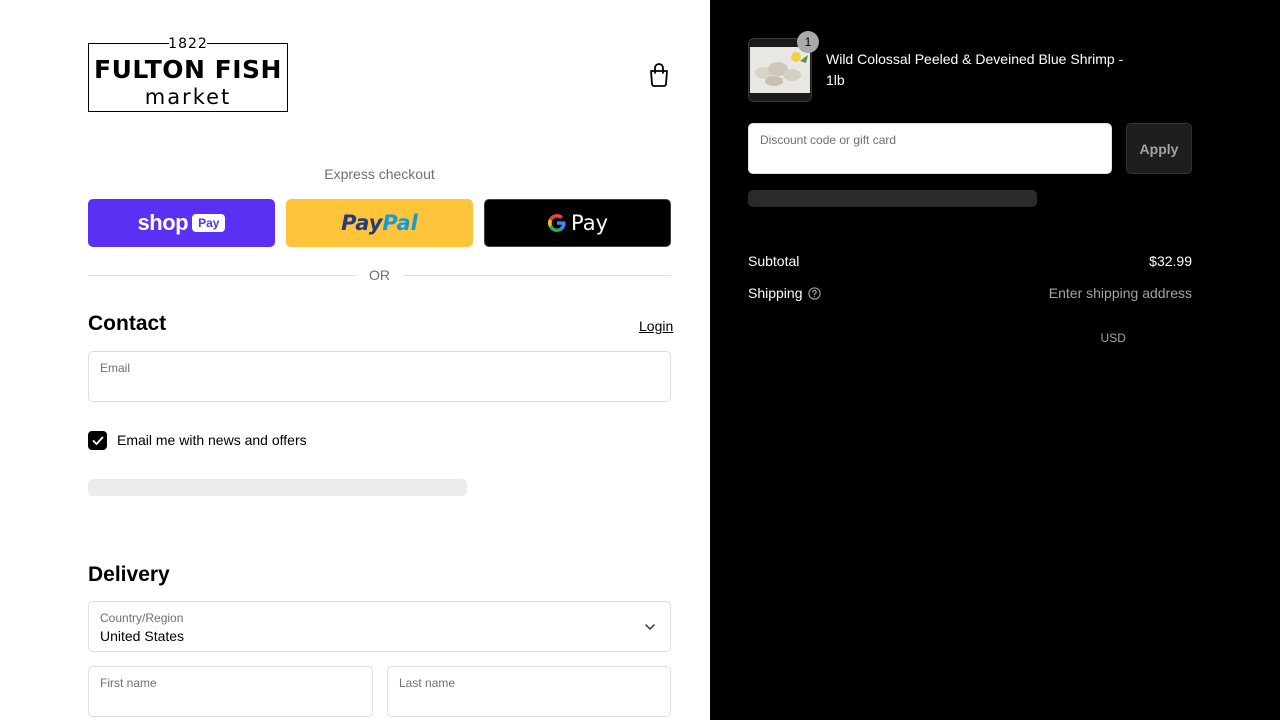 This screenshot has height=720, width=1280. I want to click on or-label: OR, so click(379, 275).